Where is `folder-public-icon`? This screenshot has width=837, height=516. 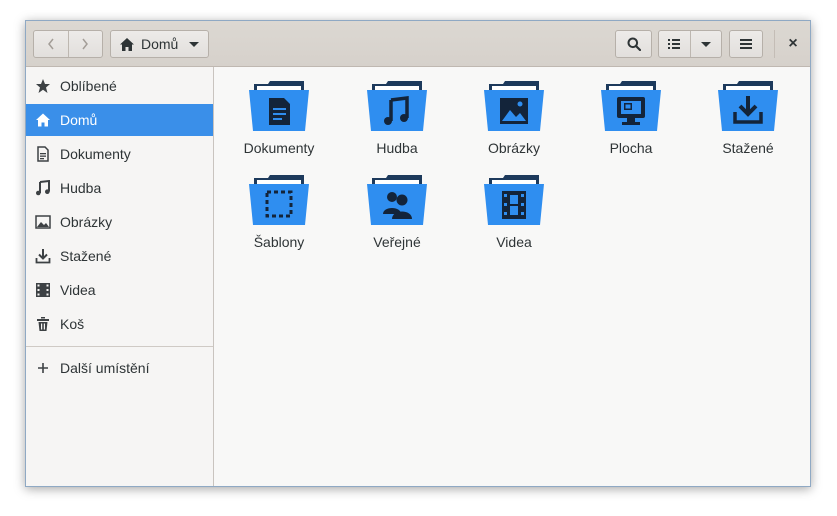
folder-public-icon is located at coordinates (397, 200).